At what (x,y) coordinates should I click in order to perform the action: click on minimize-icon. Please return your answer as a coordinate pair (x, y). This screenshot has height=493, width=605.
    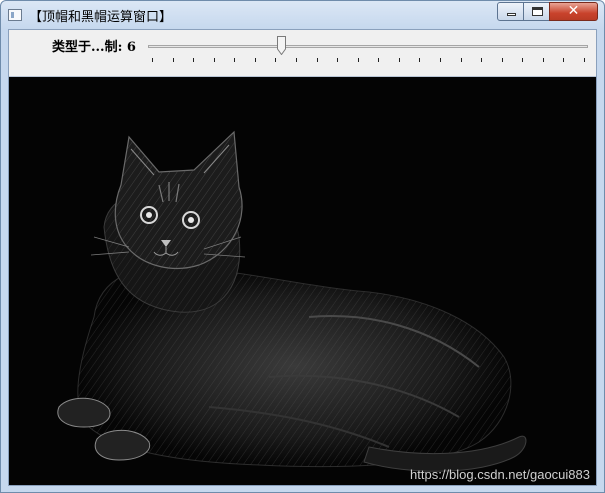
    Looking at the image, I should click on (511, 14).